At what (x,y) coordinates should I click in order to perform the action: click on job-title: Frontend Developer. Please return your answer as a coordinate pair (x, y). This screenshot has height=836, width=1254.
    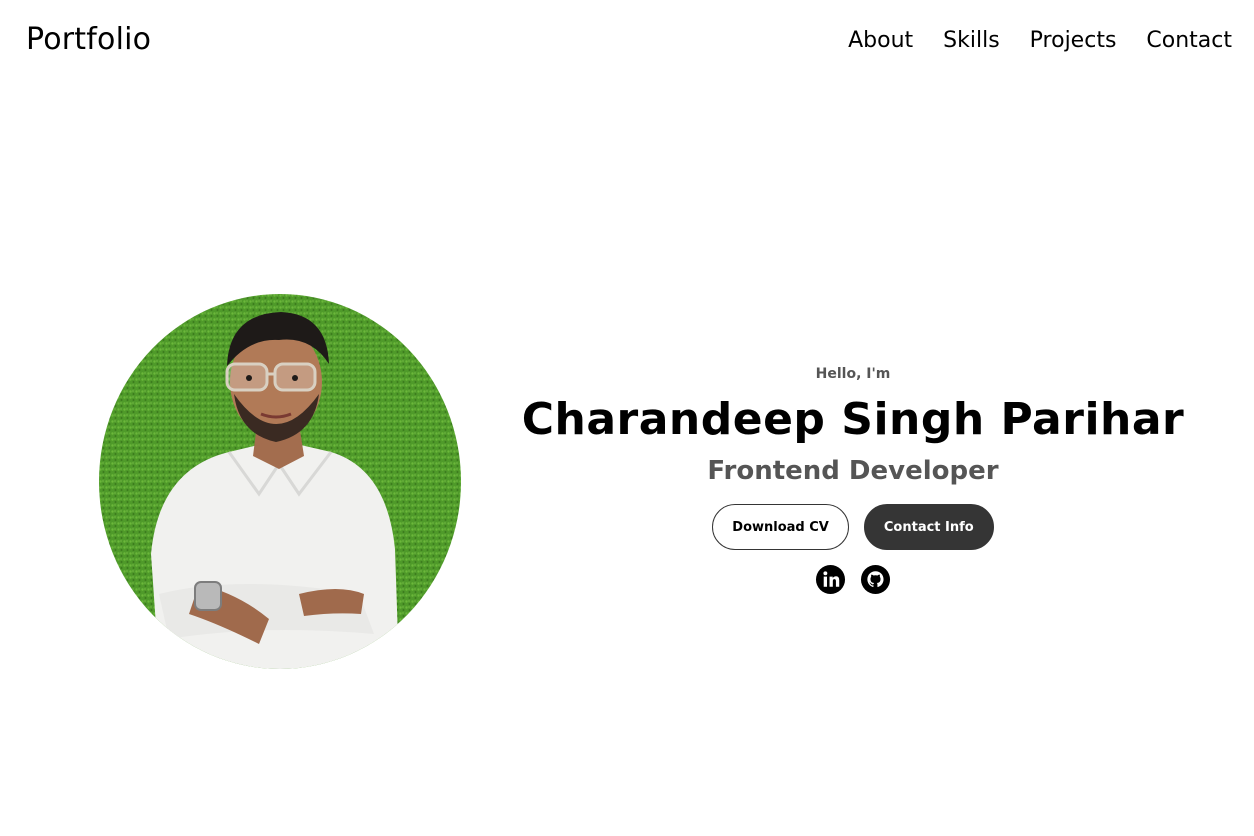
    Looking at the image, I should click on (853, 471).